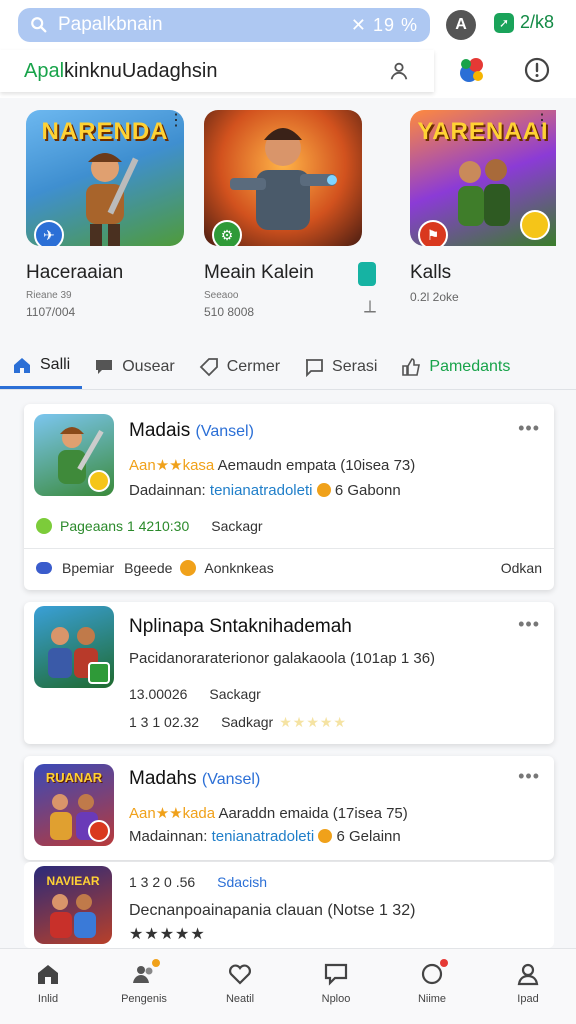  What do you see at coordinates (125, 526) in the screenshot?
I see `package-label: Pageaans 1 4210:30` at bounding box center [125, 526].